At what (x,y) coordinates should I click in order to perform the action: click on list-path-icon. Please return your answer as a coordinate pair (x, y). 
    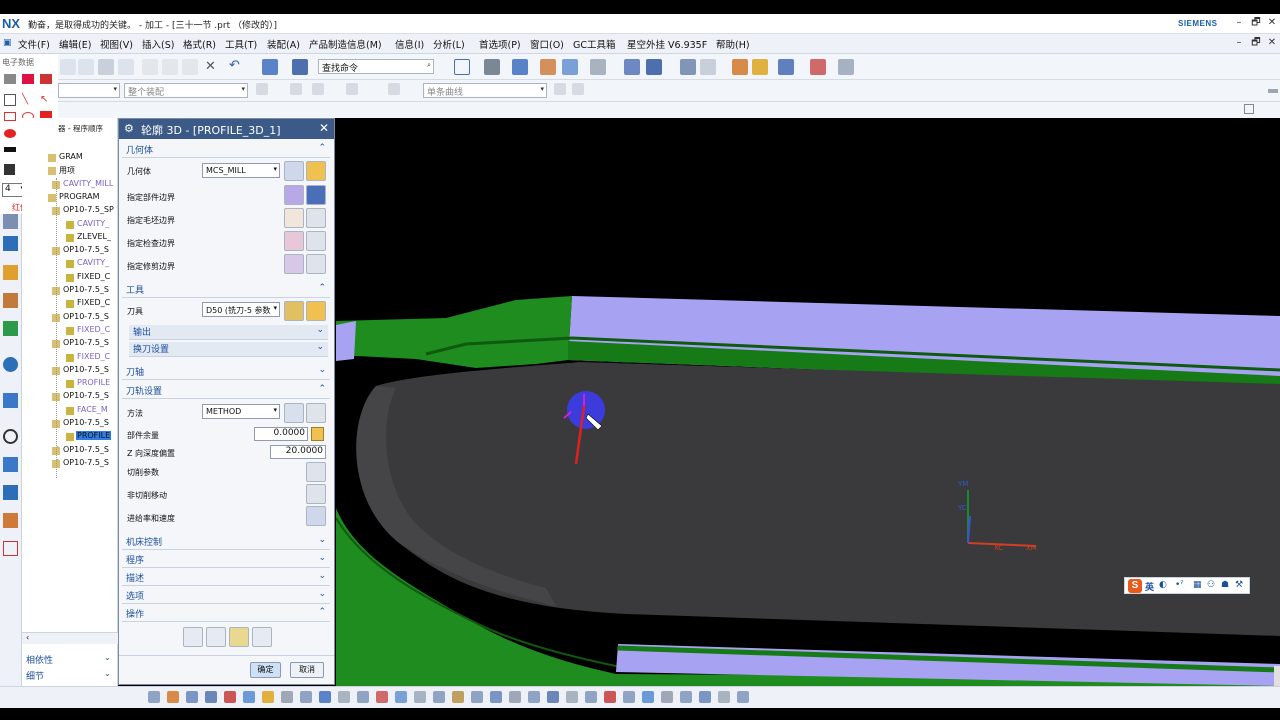
    Looking at the image, I should click on (262, 637).